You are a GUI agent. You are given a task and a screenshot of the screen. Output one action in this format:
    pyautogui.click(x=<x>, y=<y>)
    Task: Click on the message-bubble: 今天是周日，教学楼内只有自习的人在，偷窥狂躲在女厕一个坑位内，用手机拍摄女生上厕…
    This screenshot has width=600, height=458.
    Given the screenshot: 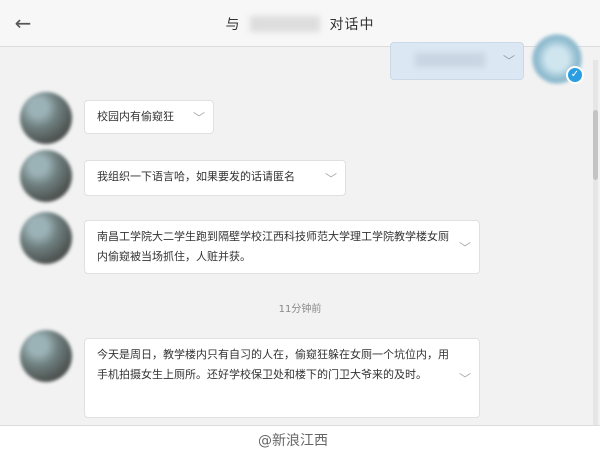 What is the action you would take?
    pyautogui.click(x=282, y=378)
    